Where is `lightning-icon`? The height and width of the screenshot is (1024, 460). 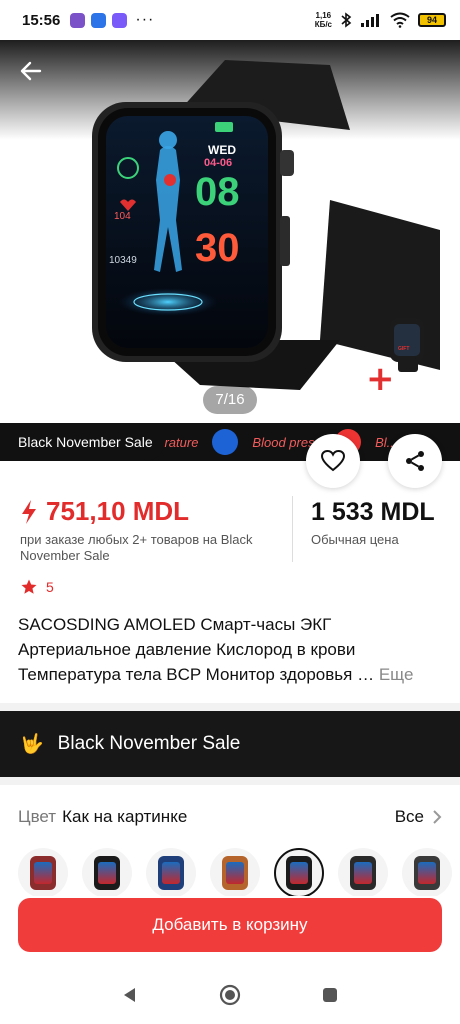
lightning-icon is located at coordinates (29, 511).